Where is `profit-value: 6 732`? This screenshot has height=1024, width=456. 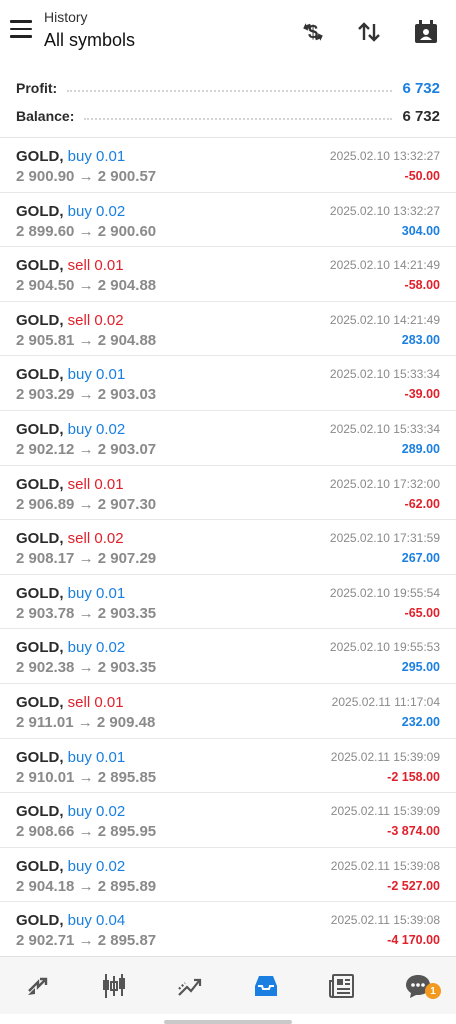
profit-value: 6 732 is located at coordinates (421, 88).